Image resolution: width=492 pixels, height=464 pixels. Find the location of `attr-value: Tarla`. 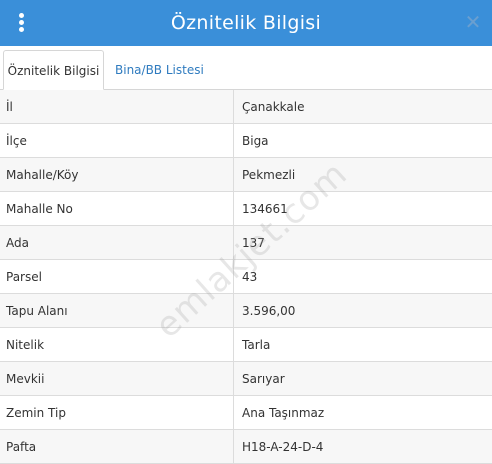

attr-value: Tarla is located at coordinates (362, 344).